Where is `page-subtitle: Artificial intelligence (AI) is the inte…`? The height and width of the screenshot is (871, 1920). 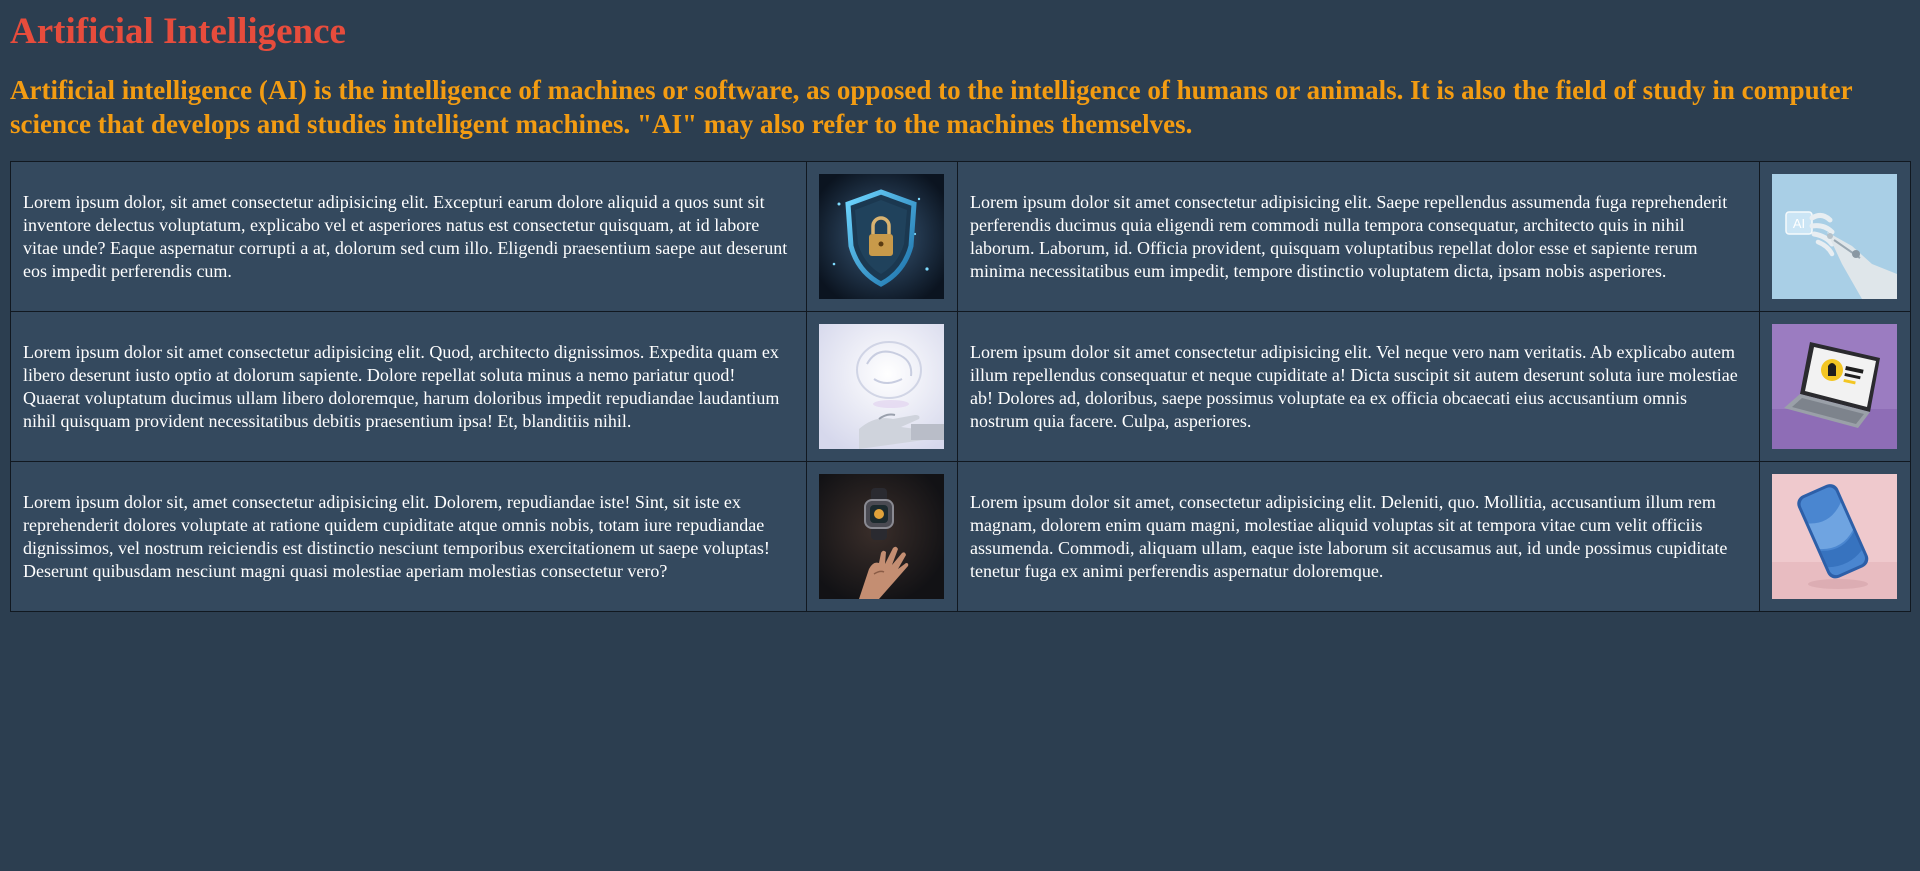 page-subtitle: Artificial intelligence (AI) is the inte… is located at coordinates (931, 107).